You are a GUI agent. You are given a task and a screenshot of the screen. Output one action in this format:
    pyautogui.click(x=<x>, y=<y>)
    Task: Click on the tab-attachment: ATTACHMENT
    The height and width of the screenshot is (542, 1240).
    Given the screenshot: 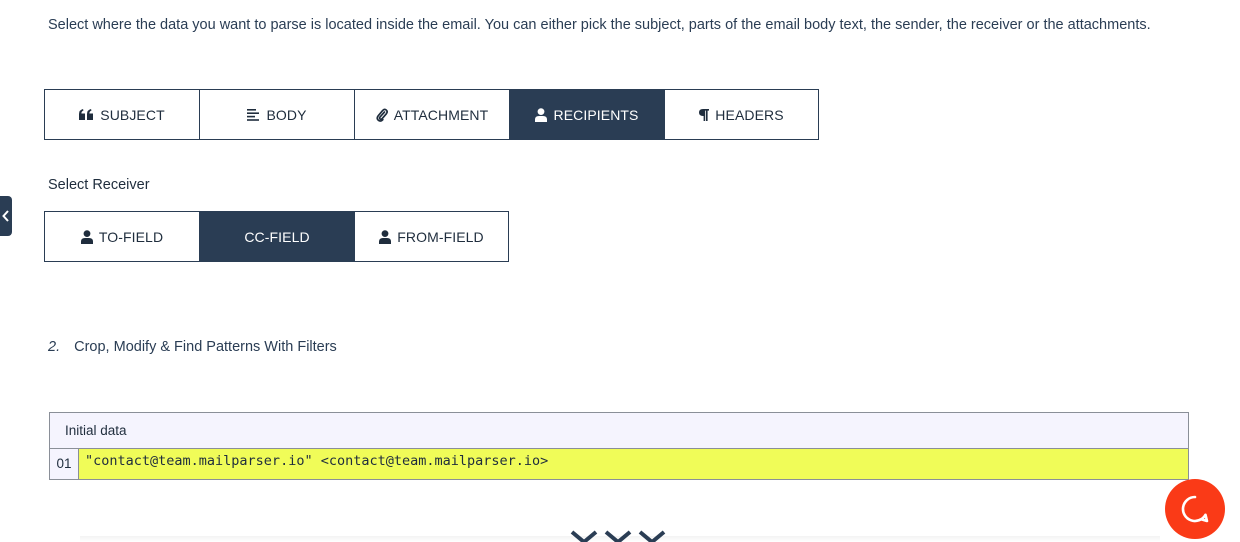 What is the action you would take?
    pyautogui.click(x=432, y=114)
    